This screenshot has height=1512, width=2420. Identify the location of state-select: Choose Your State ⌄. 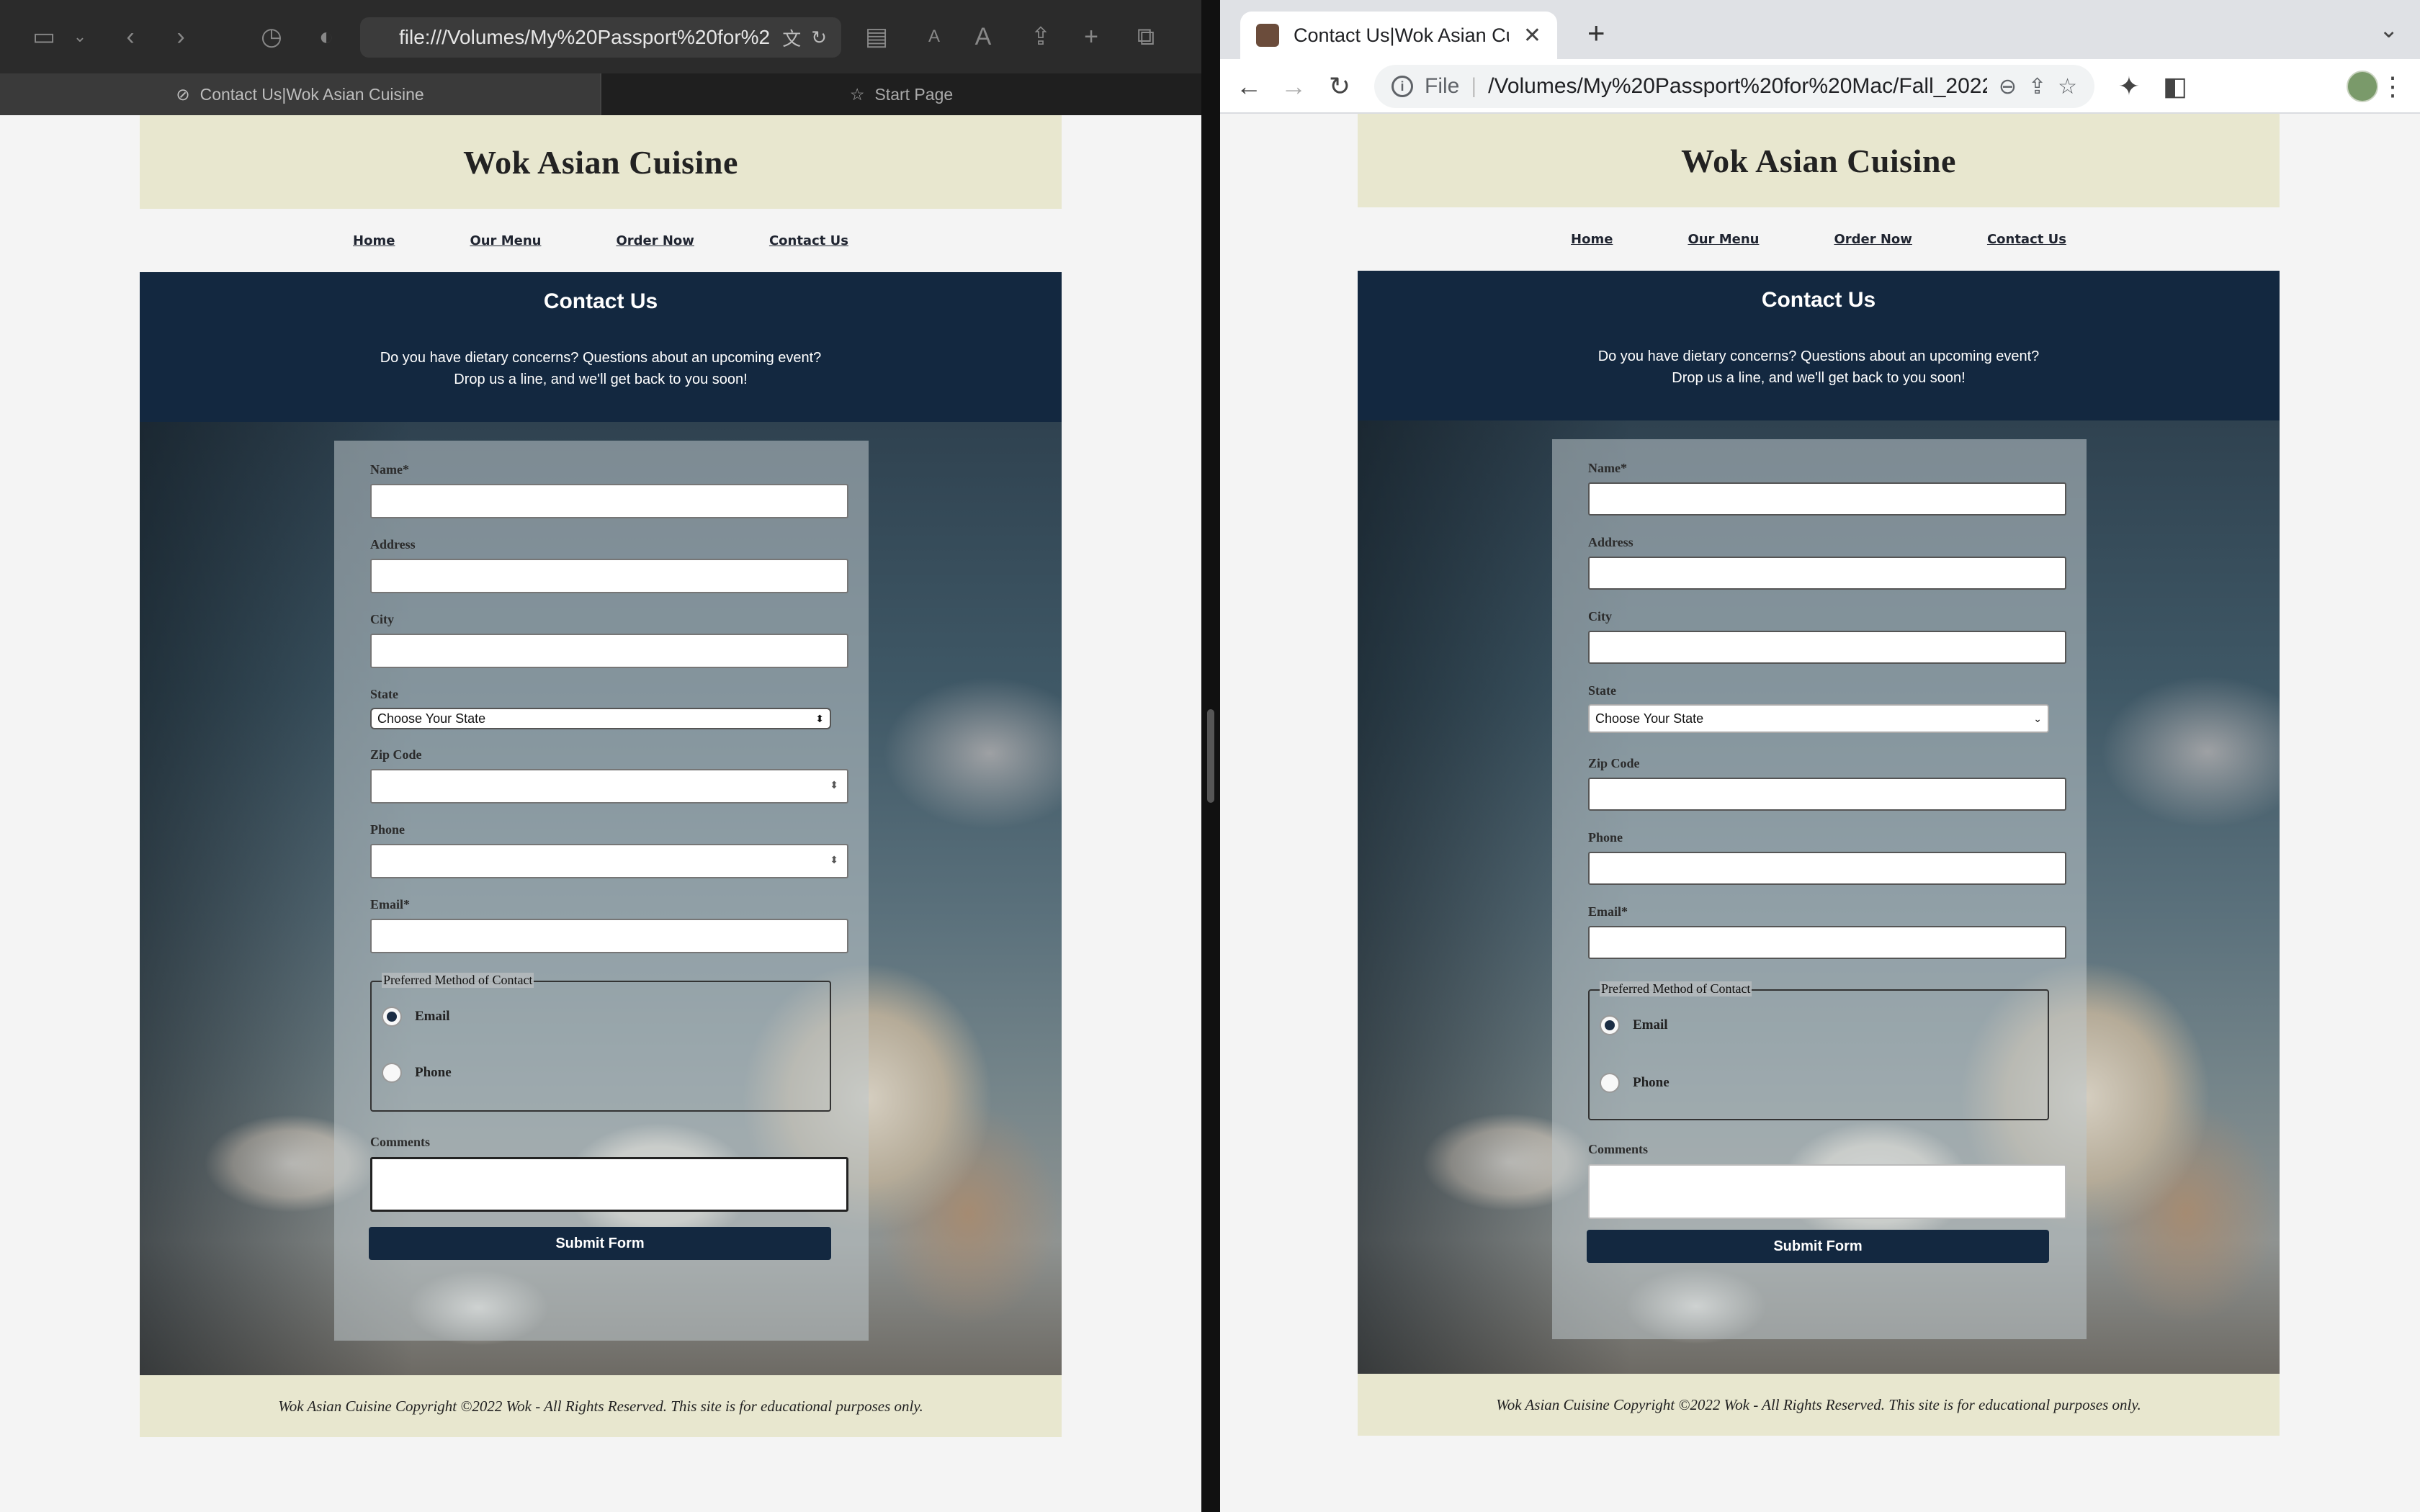
(1818, 718).